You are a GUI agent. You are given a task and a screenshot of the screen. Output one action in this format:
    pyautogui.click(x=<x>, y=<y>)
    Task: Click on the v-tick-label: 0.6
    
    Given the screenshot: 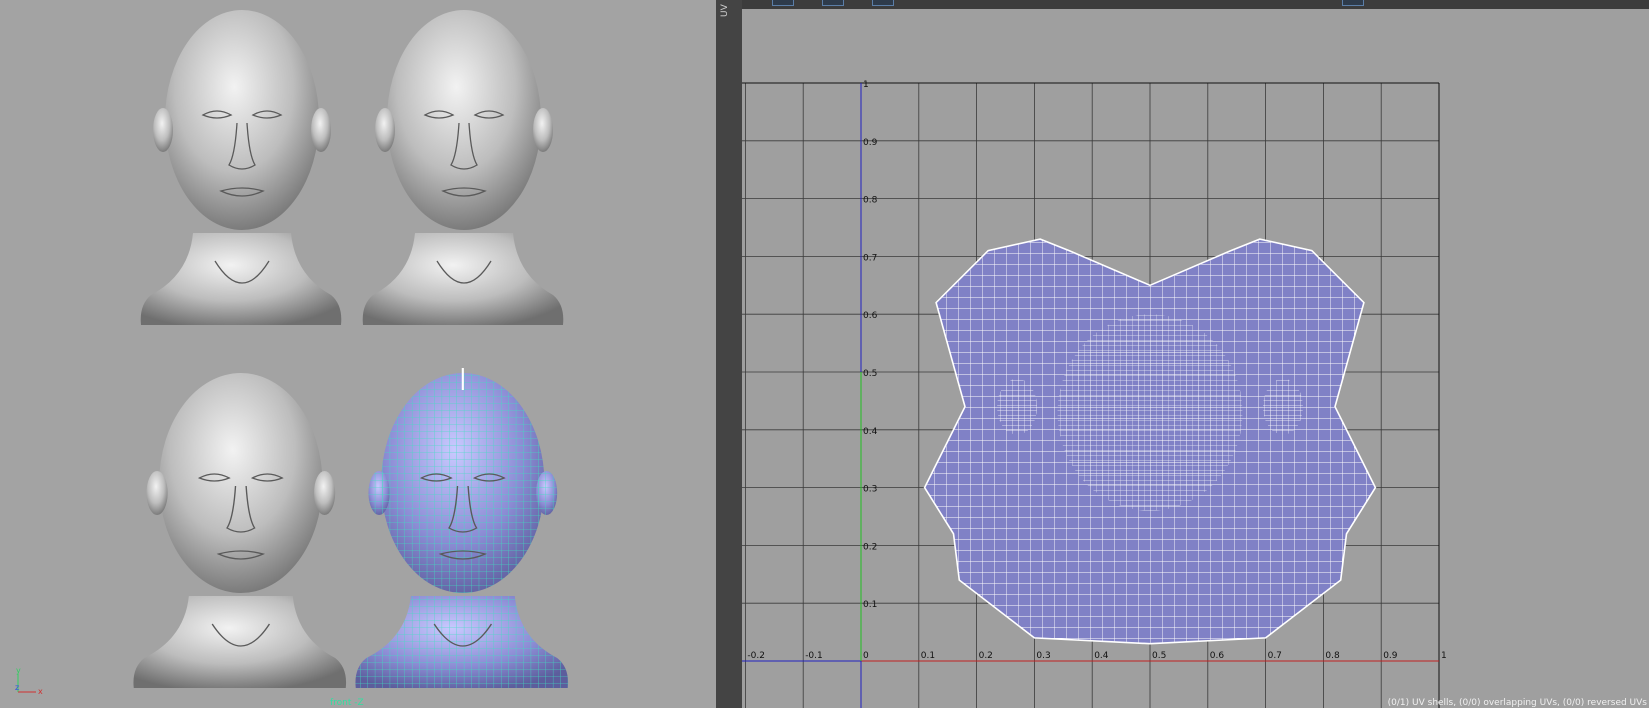 What is the action you would take?
    pyautogui.click(x=870, y=316)
    